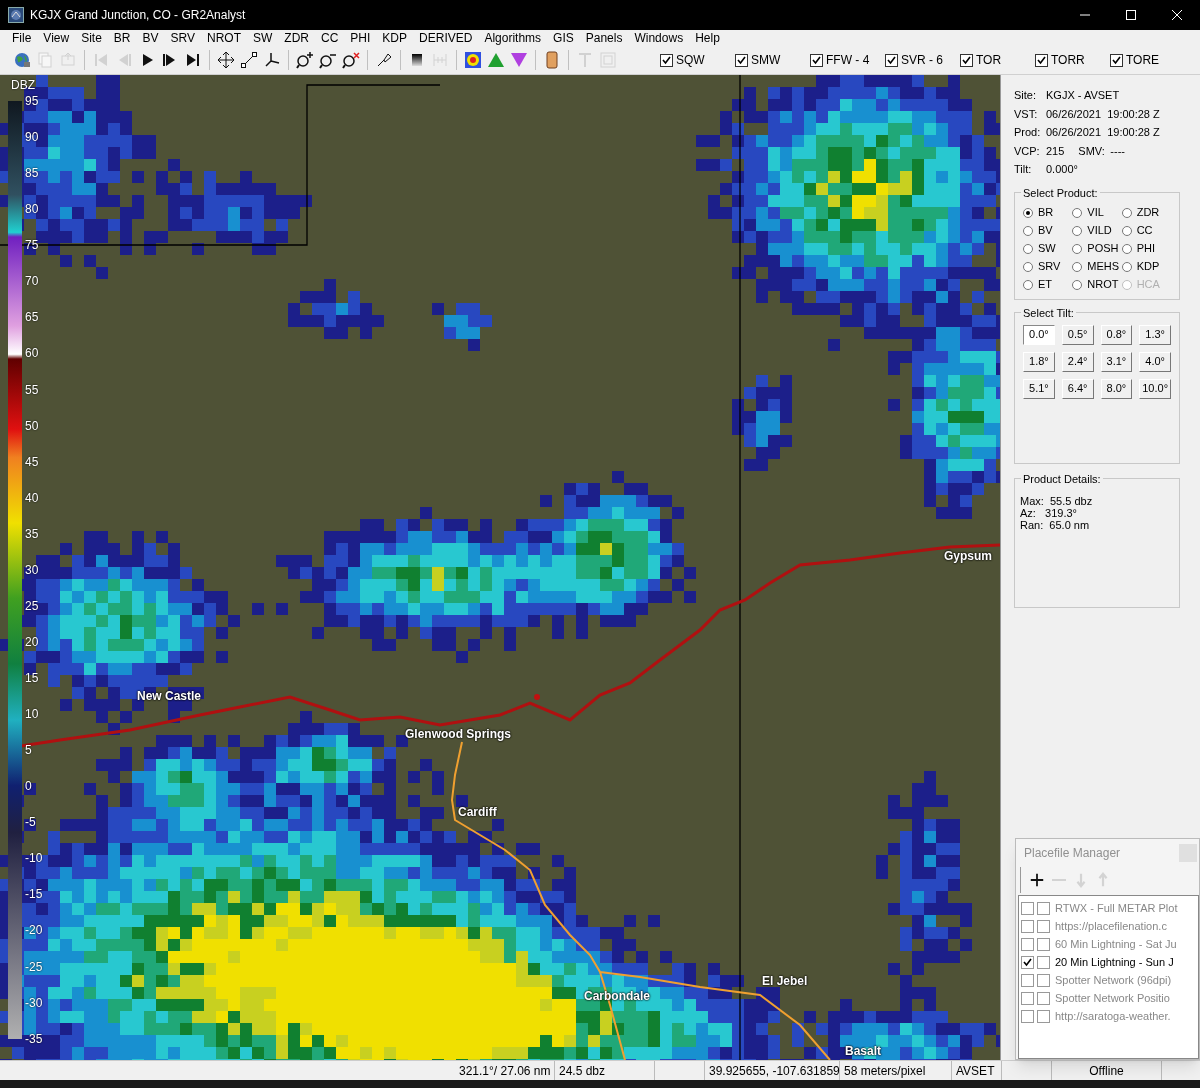 The image size is (1200, 1088). What do you see at coordinates (1116, 944) in the screenshot?
I see `placefile-name: 60 Min Lightning - Sat Ju` at bounding box center [1116, 944].